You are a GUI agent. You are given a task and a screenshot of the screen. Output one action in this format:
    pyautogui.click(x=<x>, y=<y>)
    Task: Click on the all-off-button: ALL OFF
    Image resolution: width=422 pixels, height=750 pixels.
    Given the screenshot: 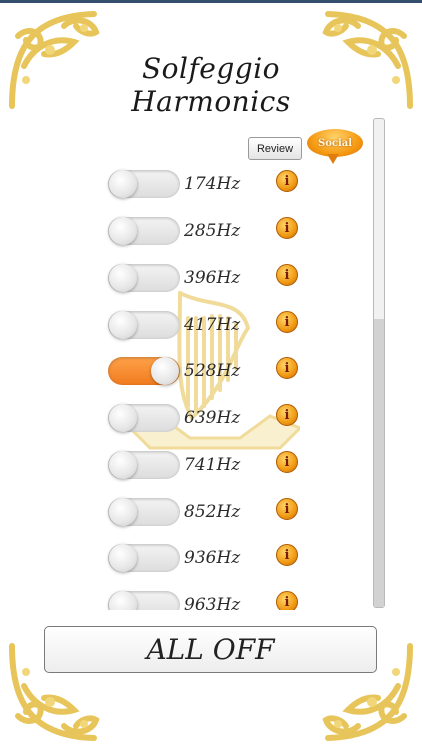 What is the action you would take?
    pyautogui.click(x=210, y=649)
    